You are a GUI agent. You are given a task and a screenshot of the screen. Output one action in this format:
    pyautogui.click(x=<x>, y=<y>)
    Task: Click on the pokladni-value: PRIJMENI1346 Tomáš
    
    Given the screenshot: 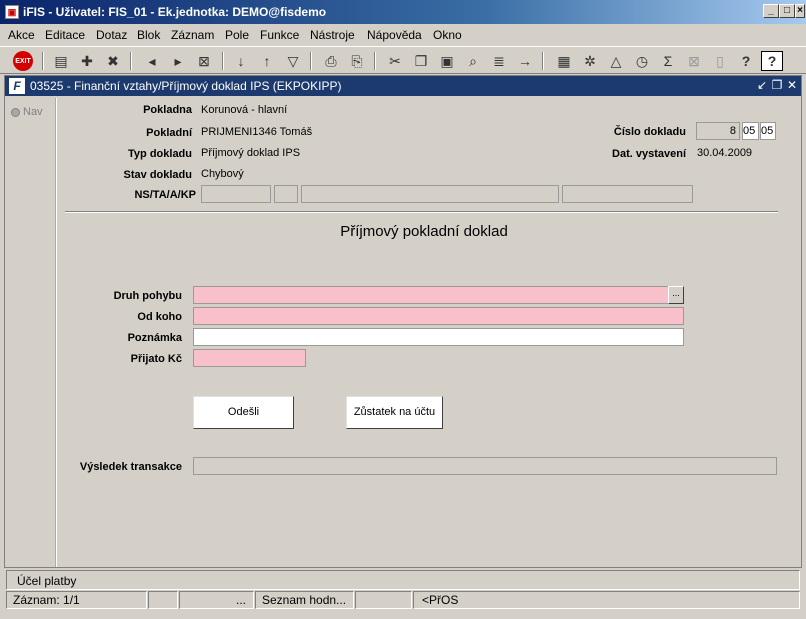 What is the action you would take?
    pyautogui.click(x=257, y=132)
    